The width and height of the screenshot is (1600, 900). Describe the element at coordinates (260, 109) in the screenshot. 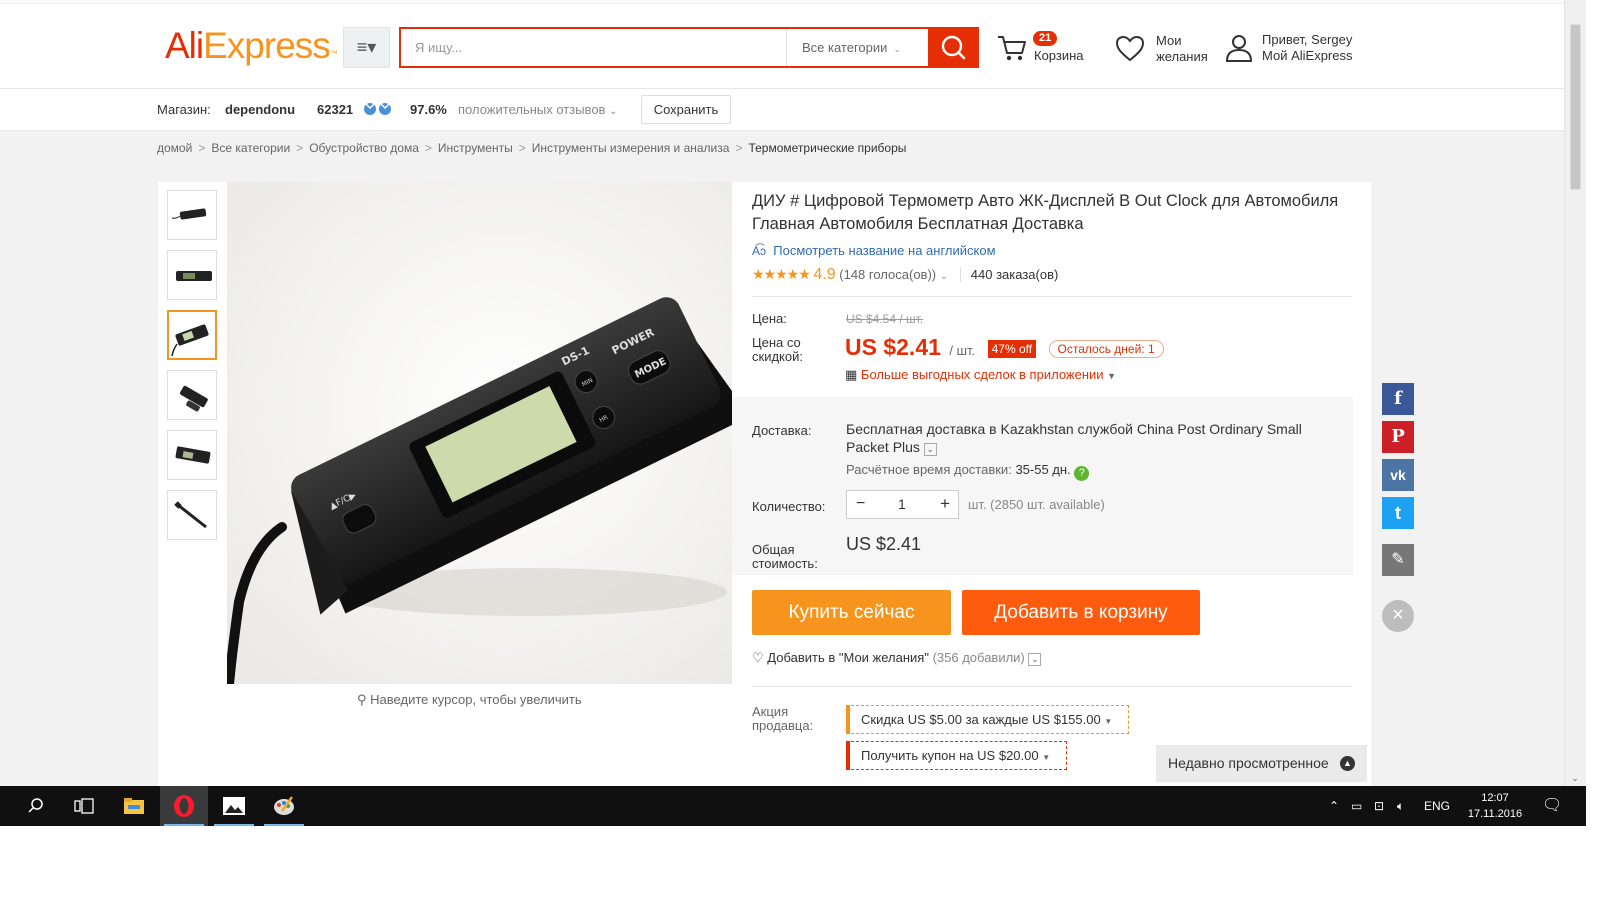

I see `store-name-link: dependonu` at that location.